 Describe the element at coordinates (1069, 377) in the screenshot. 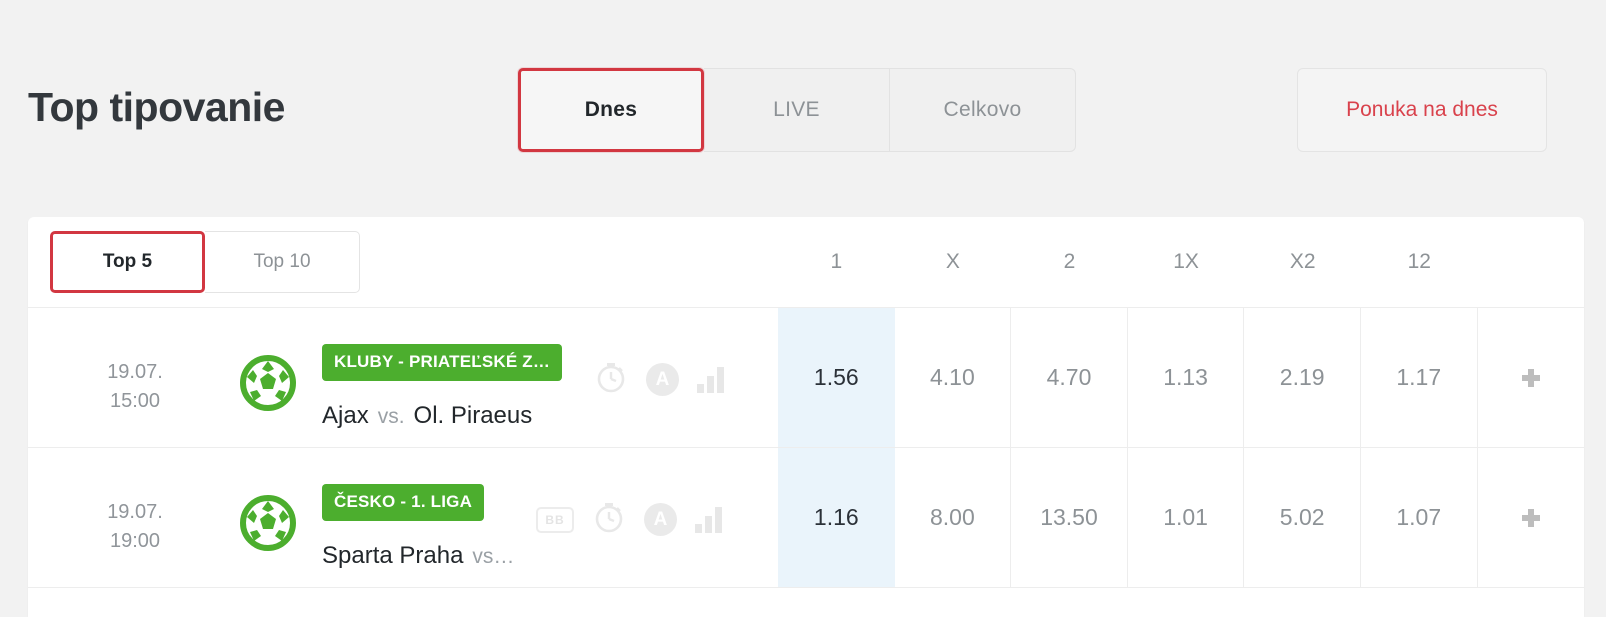

I see `odd-cell-2: 4.70` at that location.